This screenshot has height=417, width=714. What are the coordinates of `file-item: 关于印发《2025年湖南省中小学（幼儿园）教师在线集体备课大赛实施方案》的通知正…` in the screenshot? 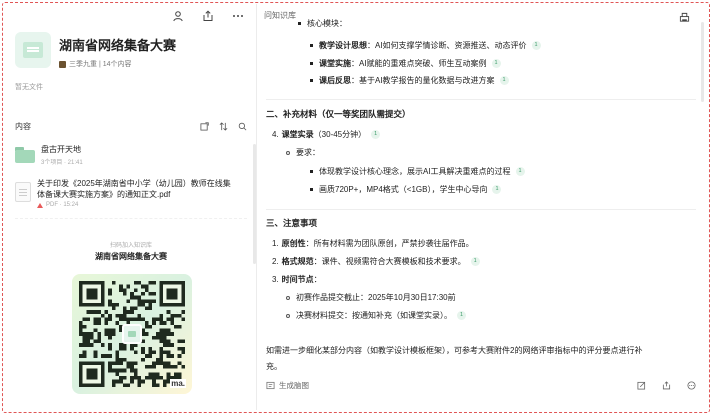 It's located at (131, 193).